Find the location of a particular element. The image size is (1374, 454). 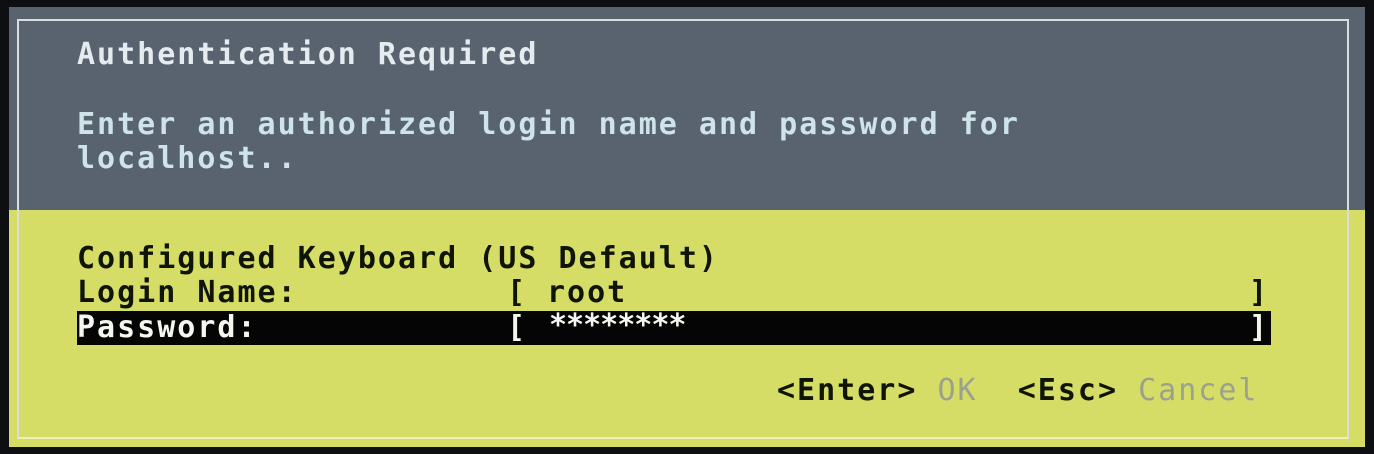

password-label: Password: is located at coordinates (167, 327).